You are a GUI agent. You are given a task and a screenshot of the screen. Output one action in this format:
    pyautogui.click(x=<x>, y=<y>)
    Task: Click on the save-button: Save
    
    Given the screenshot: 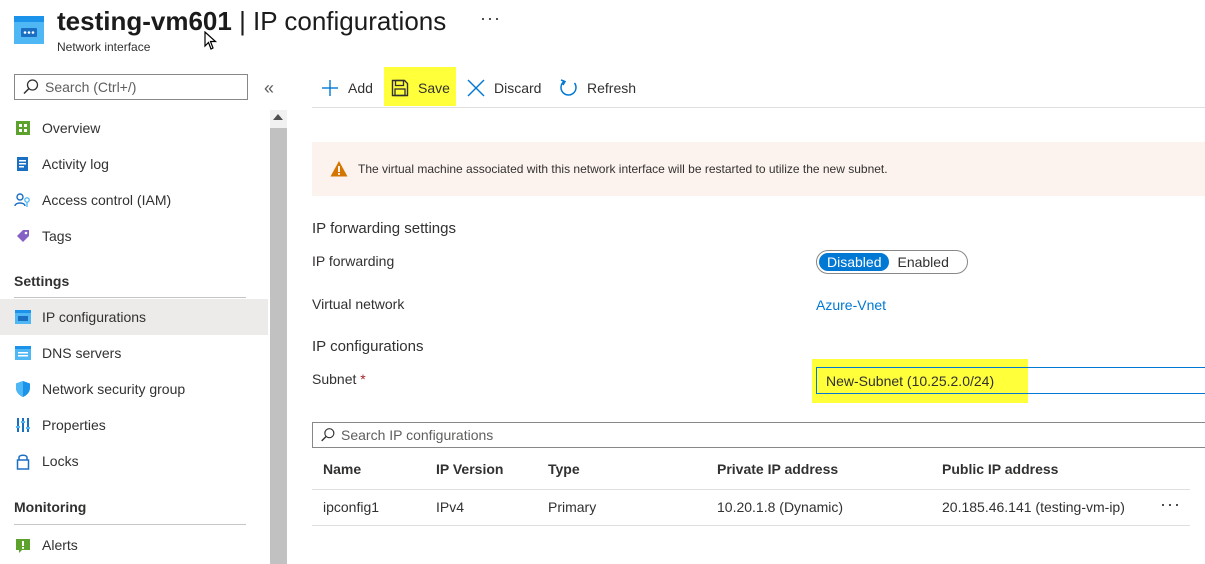 What is the action you would take?
    pyautogui.click(x=420, y=88)
    